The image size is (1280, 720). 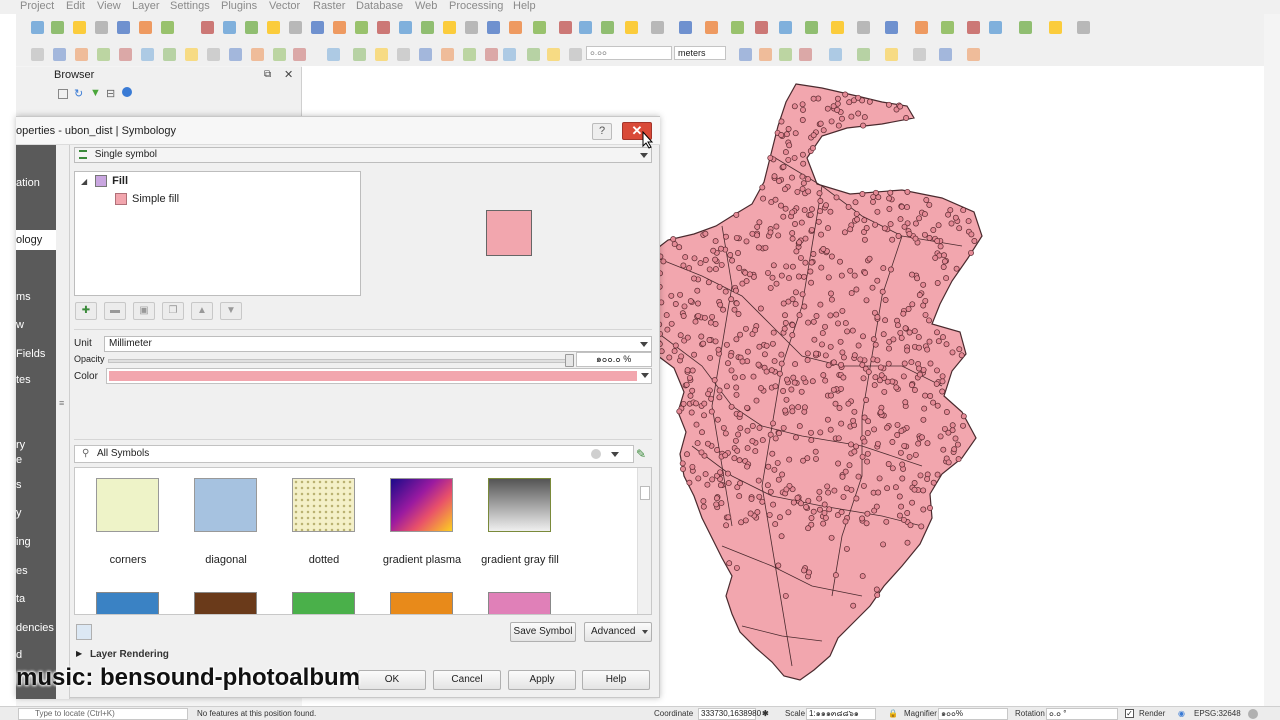 I want to click on style-manager-icon: ✎, so click(x=643, y=454).